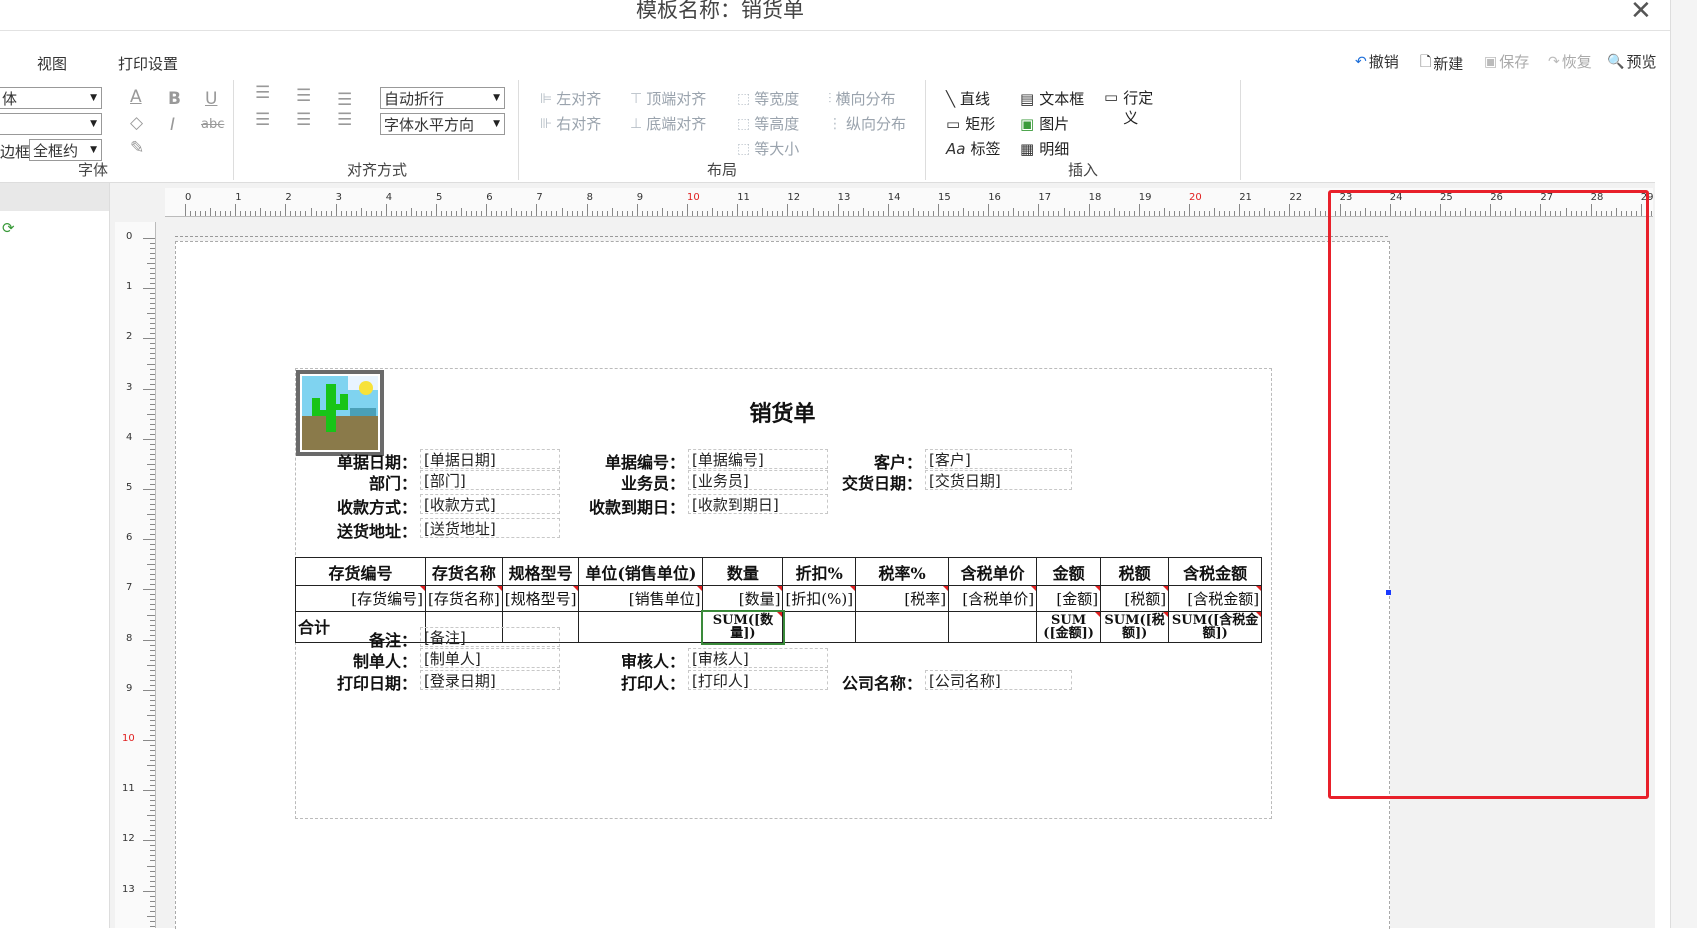 This screenshot has height=929, width=1697. What do you see at coordinates (1506, 61) in the screenshot?
I see `save-button: ▣ 保存` at bounding box center [1506, 61].